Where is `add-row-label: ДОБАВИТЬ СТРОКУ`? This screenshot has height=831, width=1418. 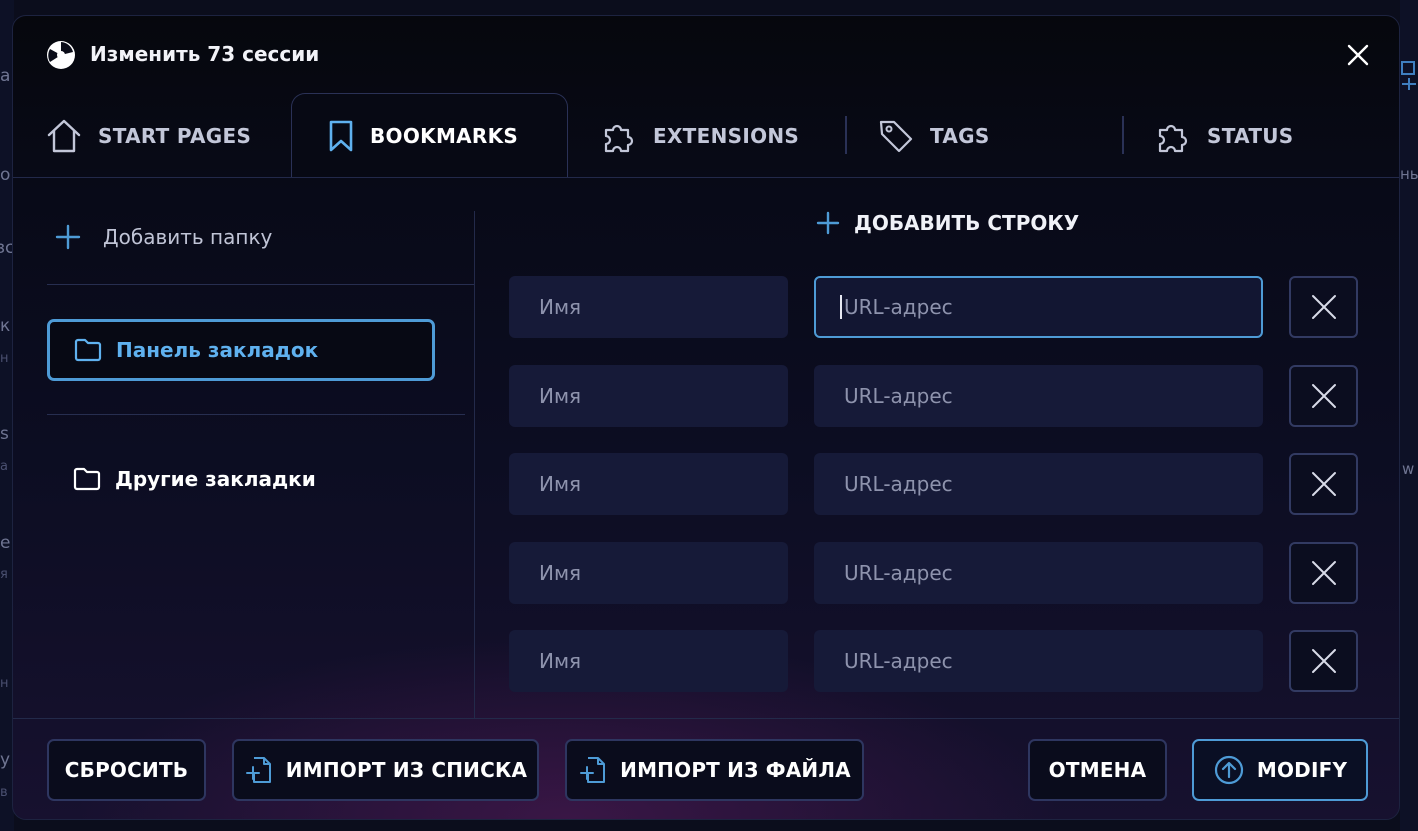 add-row-label: ДОБАВИТЬ СТРОКУ is located at coordinates (967, 223).